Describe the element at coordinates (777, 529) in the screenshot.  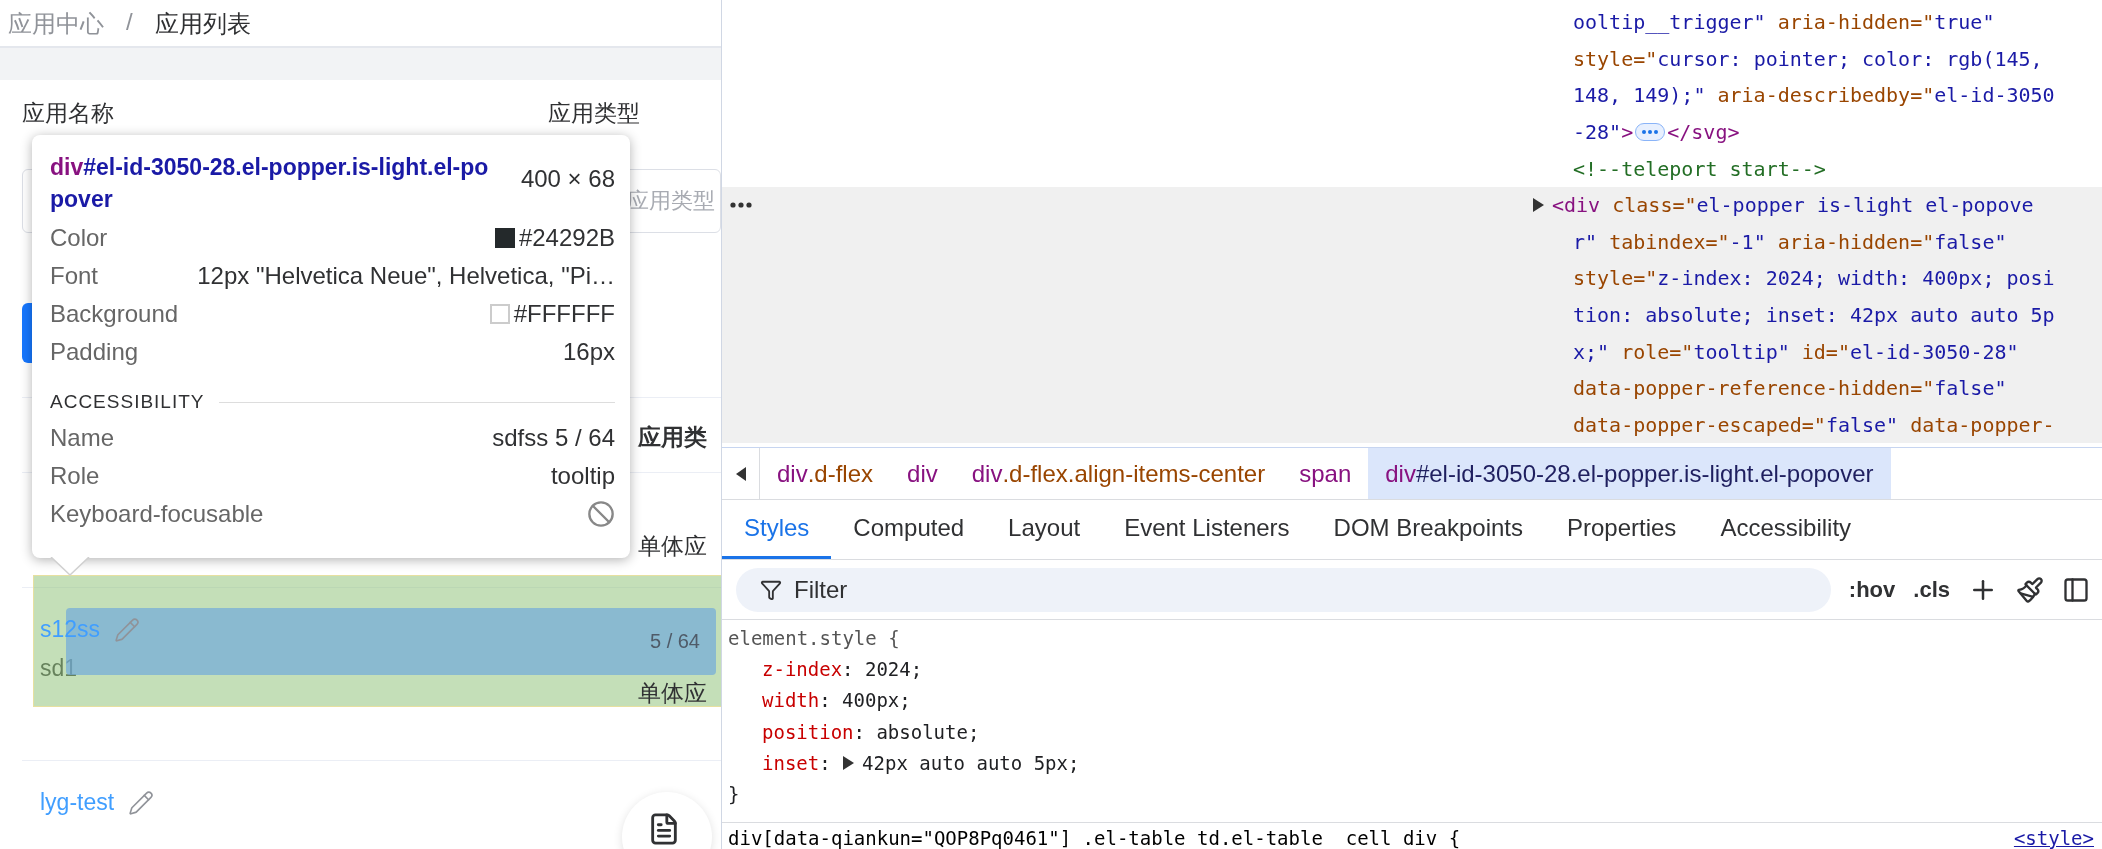
I see `panel-tab: Styles` at that location.